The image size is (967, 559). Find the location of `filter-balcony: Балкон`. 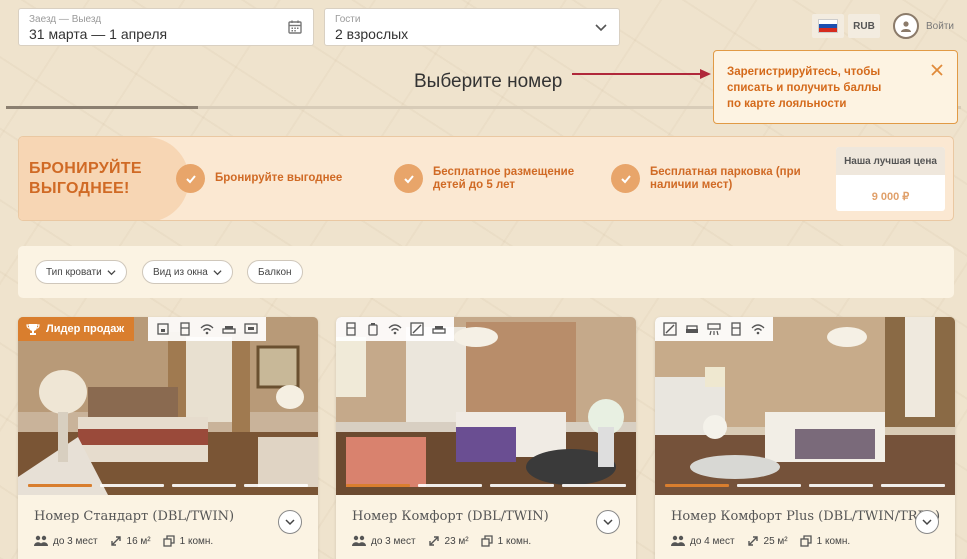

filter-balcony: Балкон is located at coordinates (275, 272).